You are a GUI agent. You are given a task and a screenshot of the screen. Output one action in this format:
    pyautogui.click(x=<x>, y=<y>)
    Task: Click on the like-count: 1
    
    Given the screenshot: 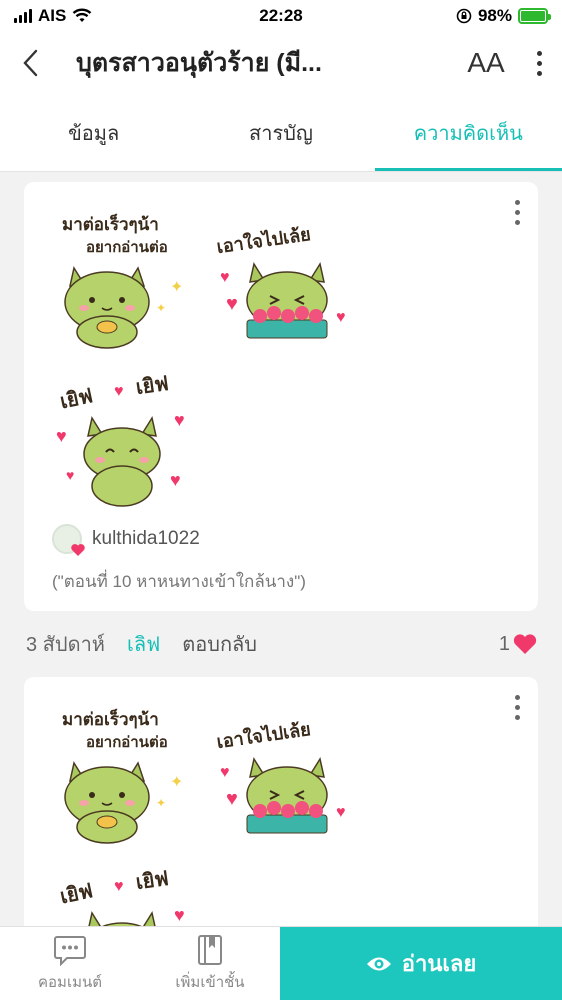 What is the action you would take?
    pyautogui.click(x=518, y=644)
    